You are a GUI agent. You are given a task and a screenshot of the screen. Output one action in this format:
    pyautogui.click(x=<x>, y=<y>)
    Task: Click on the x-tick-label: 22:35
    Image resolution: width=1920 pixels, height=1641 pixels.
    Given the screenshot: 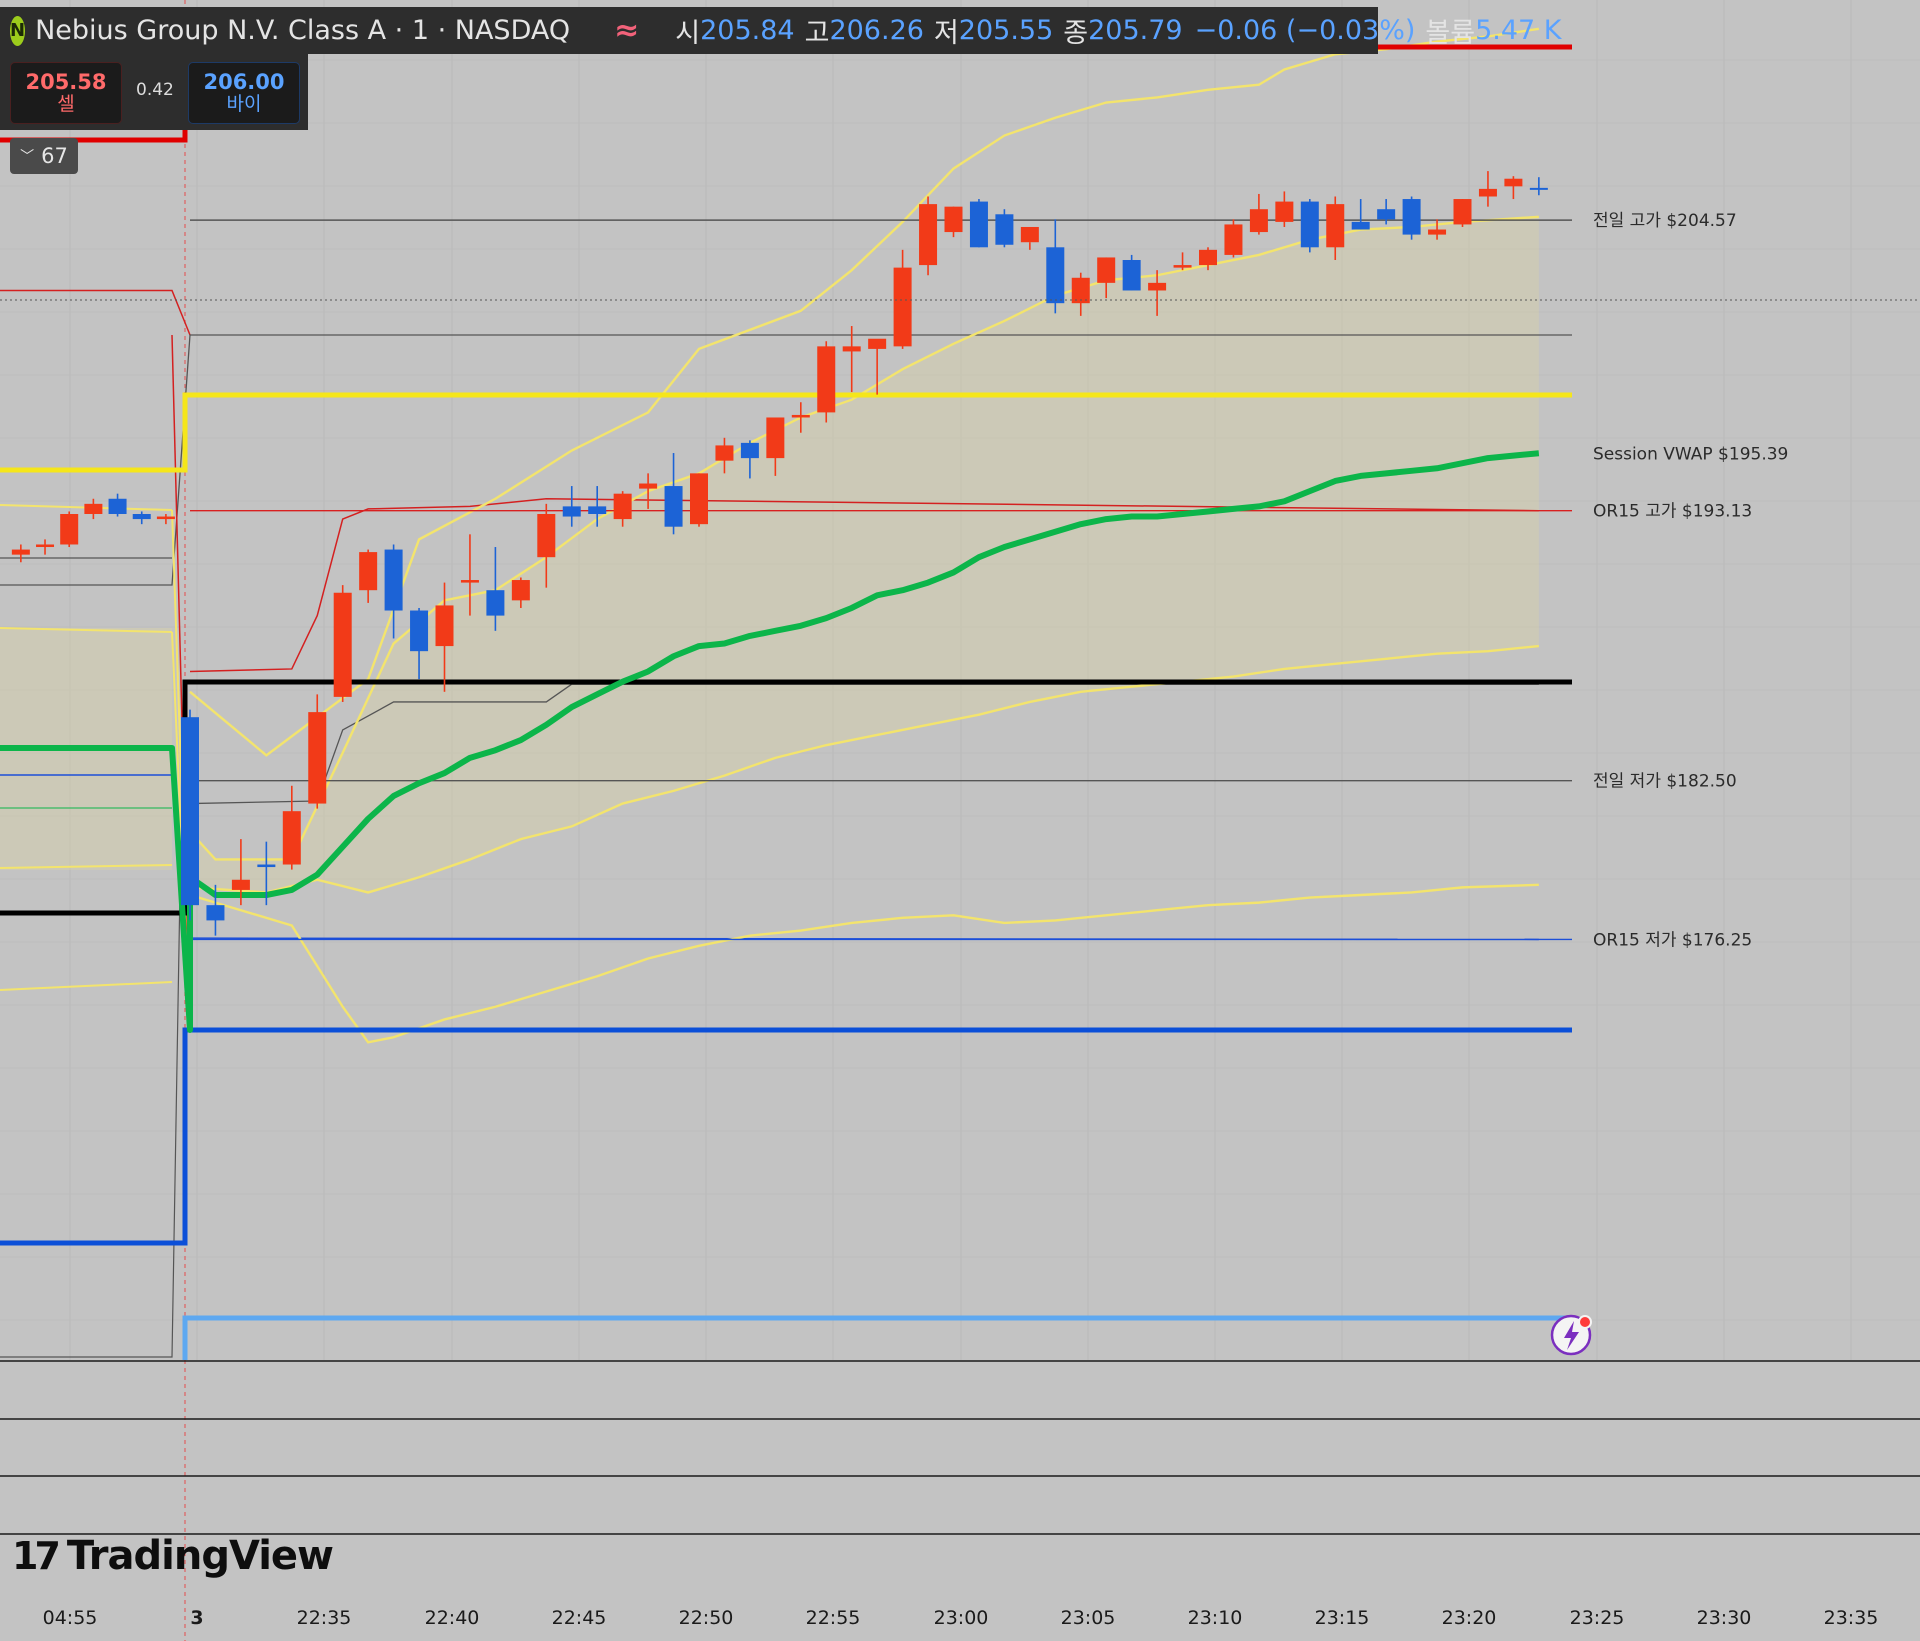 What is the action you would take?
    pyautogui.click(x=324, y=1618)
    